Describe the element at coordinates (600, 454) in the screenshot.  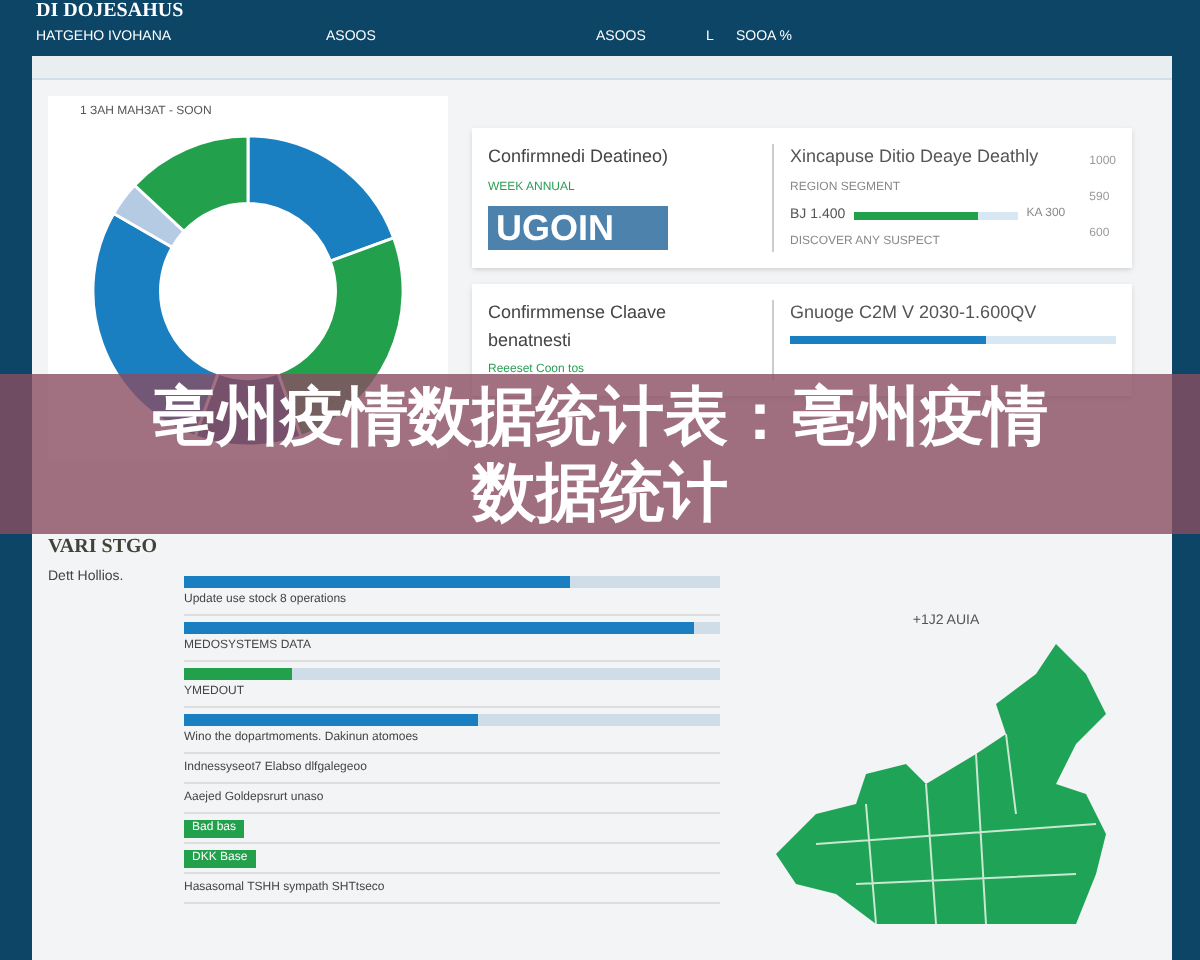
I see `banner-title: 亳州疫情数据统计表：亳州疫情数据统计` at that location.